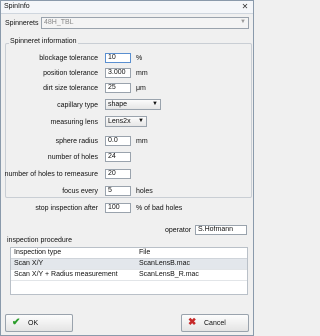  What do you see at coordinates (118, 191) in the screenshot?
I see `focus-every-input: 5` at bounding box center [118, 191].